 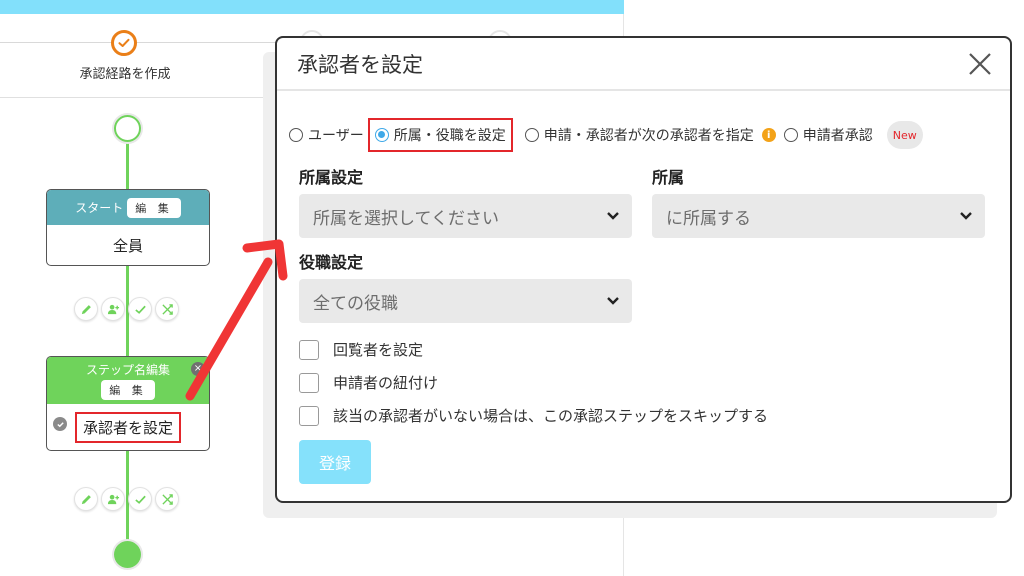 I want to click on position-setting-label: 役職設定, so click(x=331, y=262).